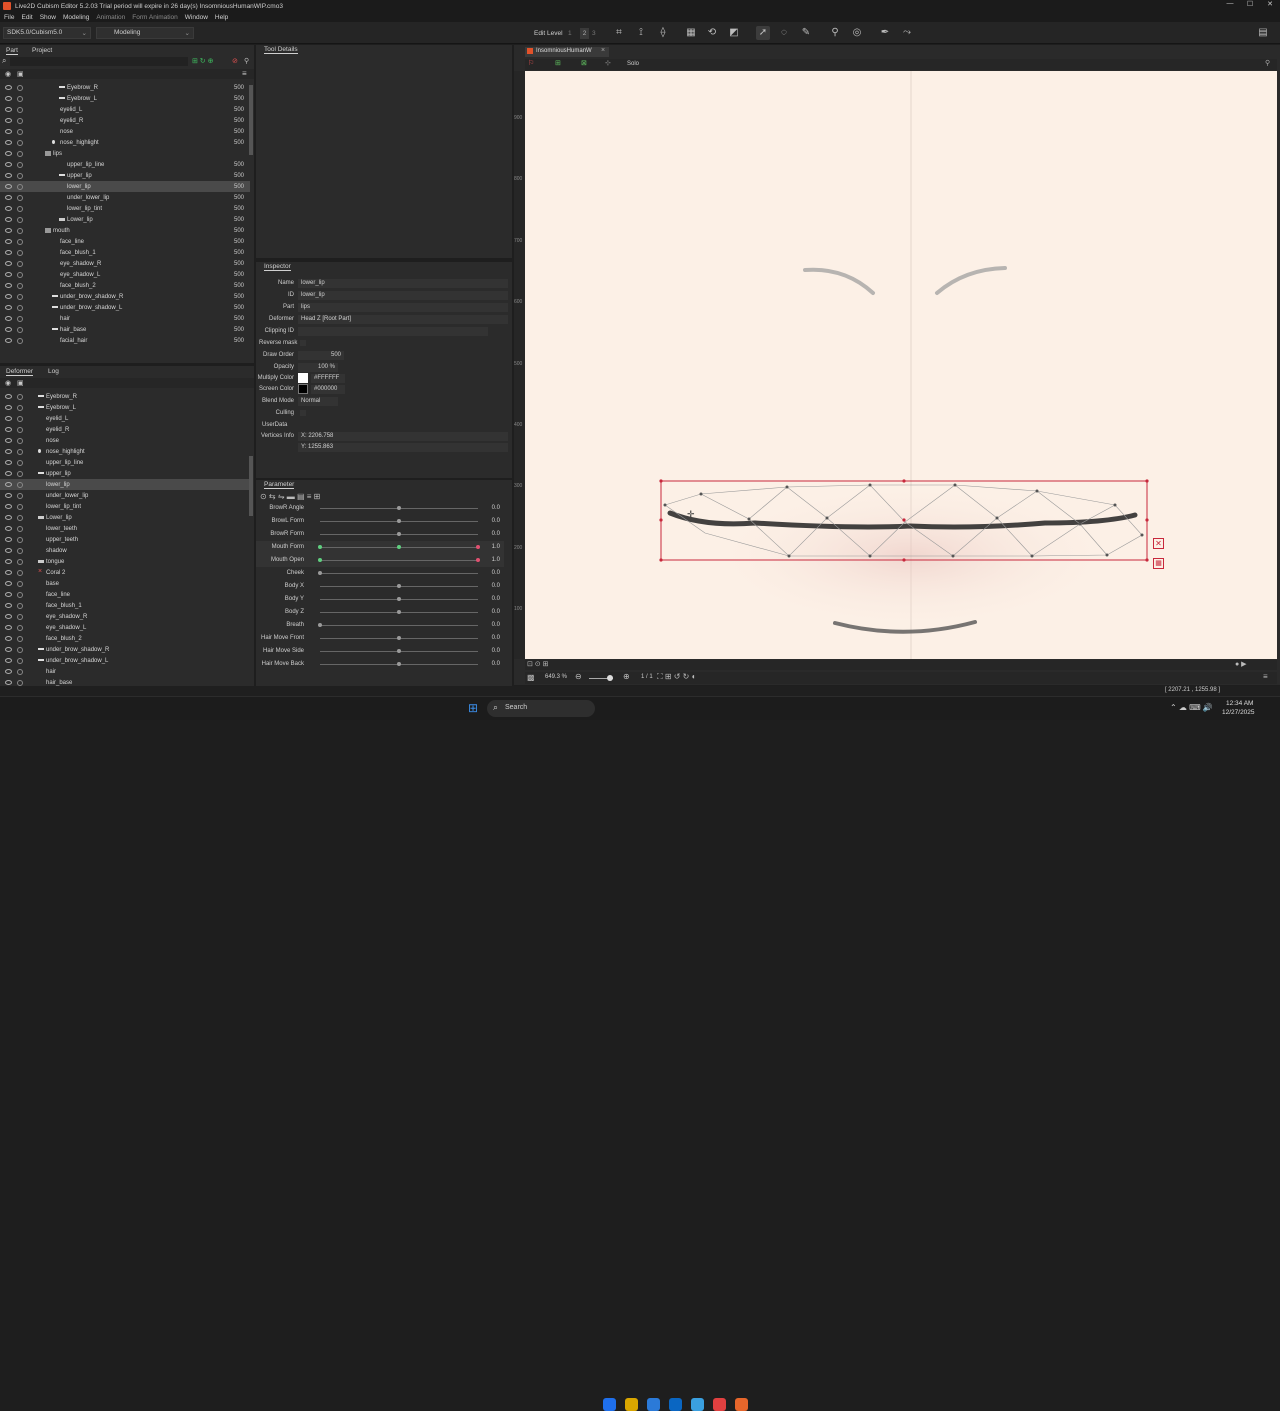 The height and width of the screenshot is (1411, 1280). What do you see at coordinates (290, 496) in the screenshot?
I see `parameter-toolbar-icons: ⊙ ⇆ ⇋ ▬ ▤ ≡ ⊞` at bounding box center [290, 496].